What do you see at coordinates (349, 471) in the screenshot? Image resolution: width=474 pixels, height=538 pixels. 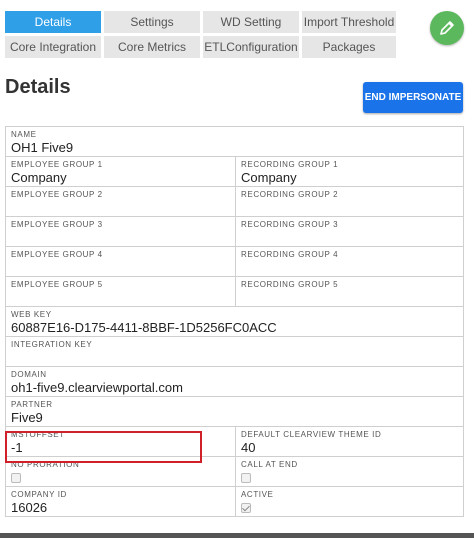 I see `call-at-end-field: CALL AT END` at bounding box center [349, 471].